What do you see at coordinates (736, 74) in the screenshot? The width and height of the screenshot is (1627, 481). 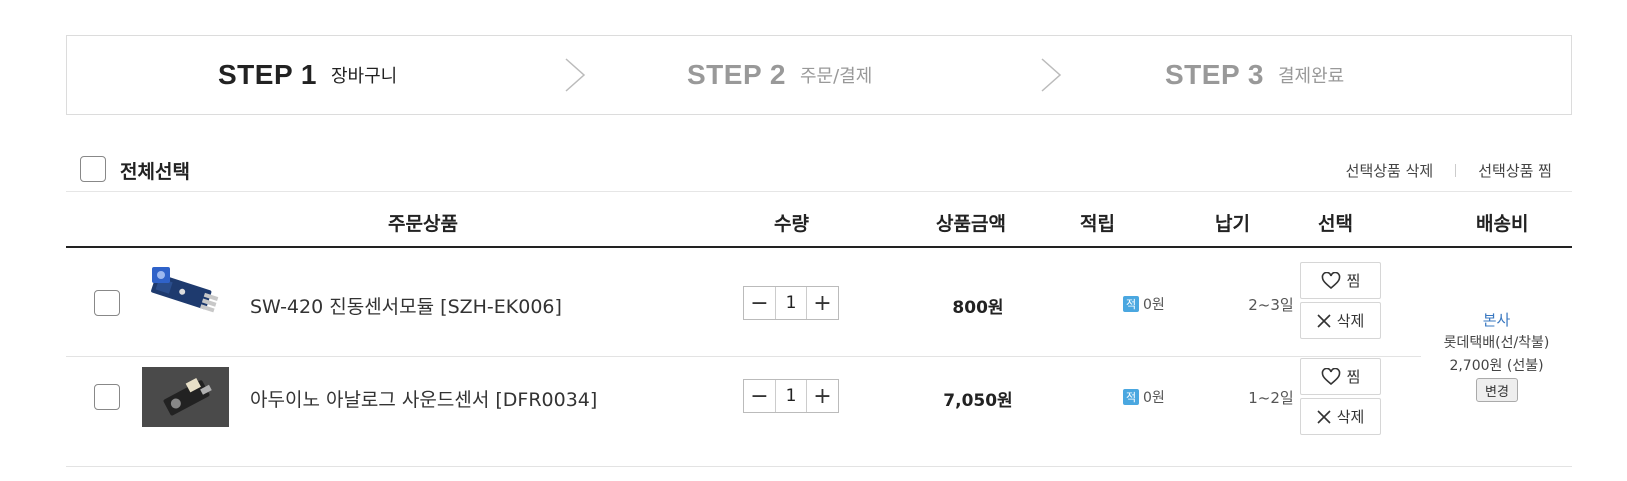 I see `step-number: STEP 2` at bounding box center [736, 74].